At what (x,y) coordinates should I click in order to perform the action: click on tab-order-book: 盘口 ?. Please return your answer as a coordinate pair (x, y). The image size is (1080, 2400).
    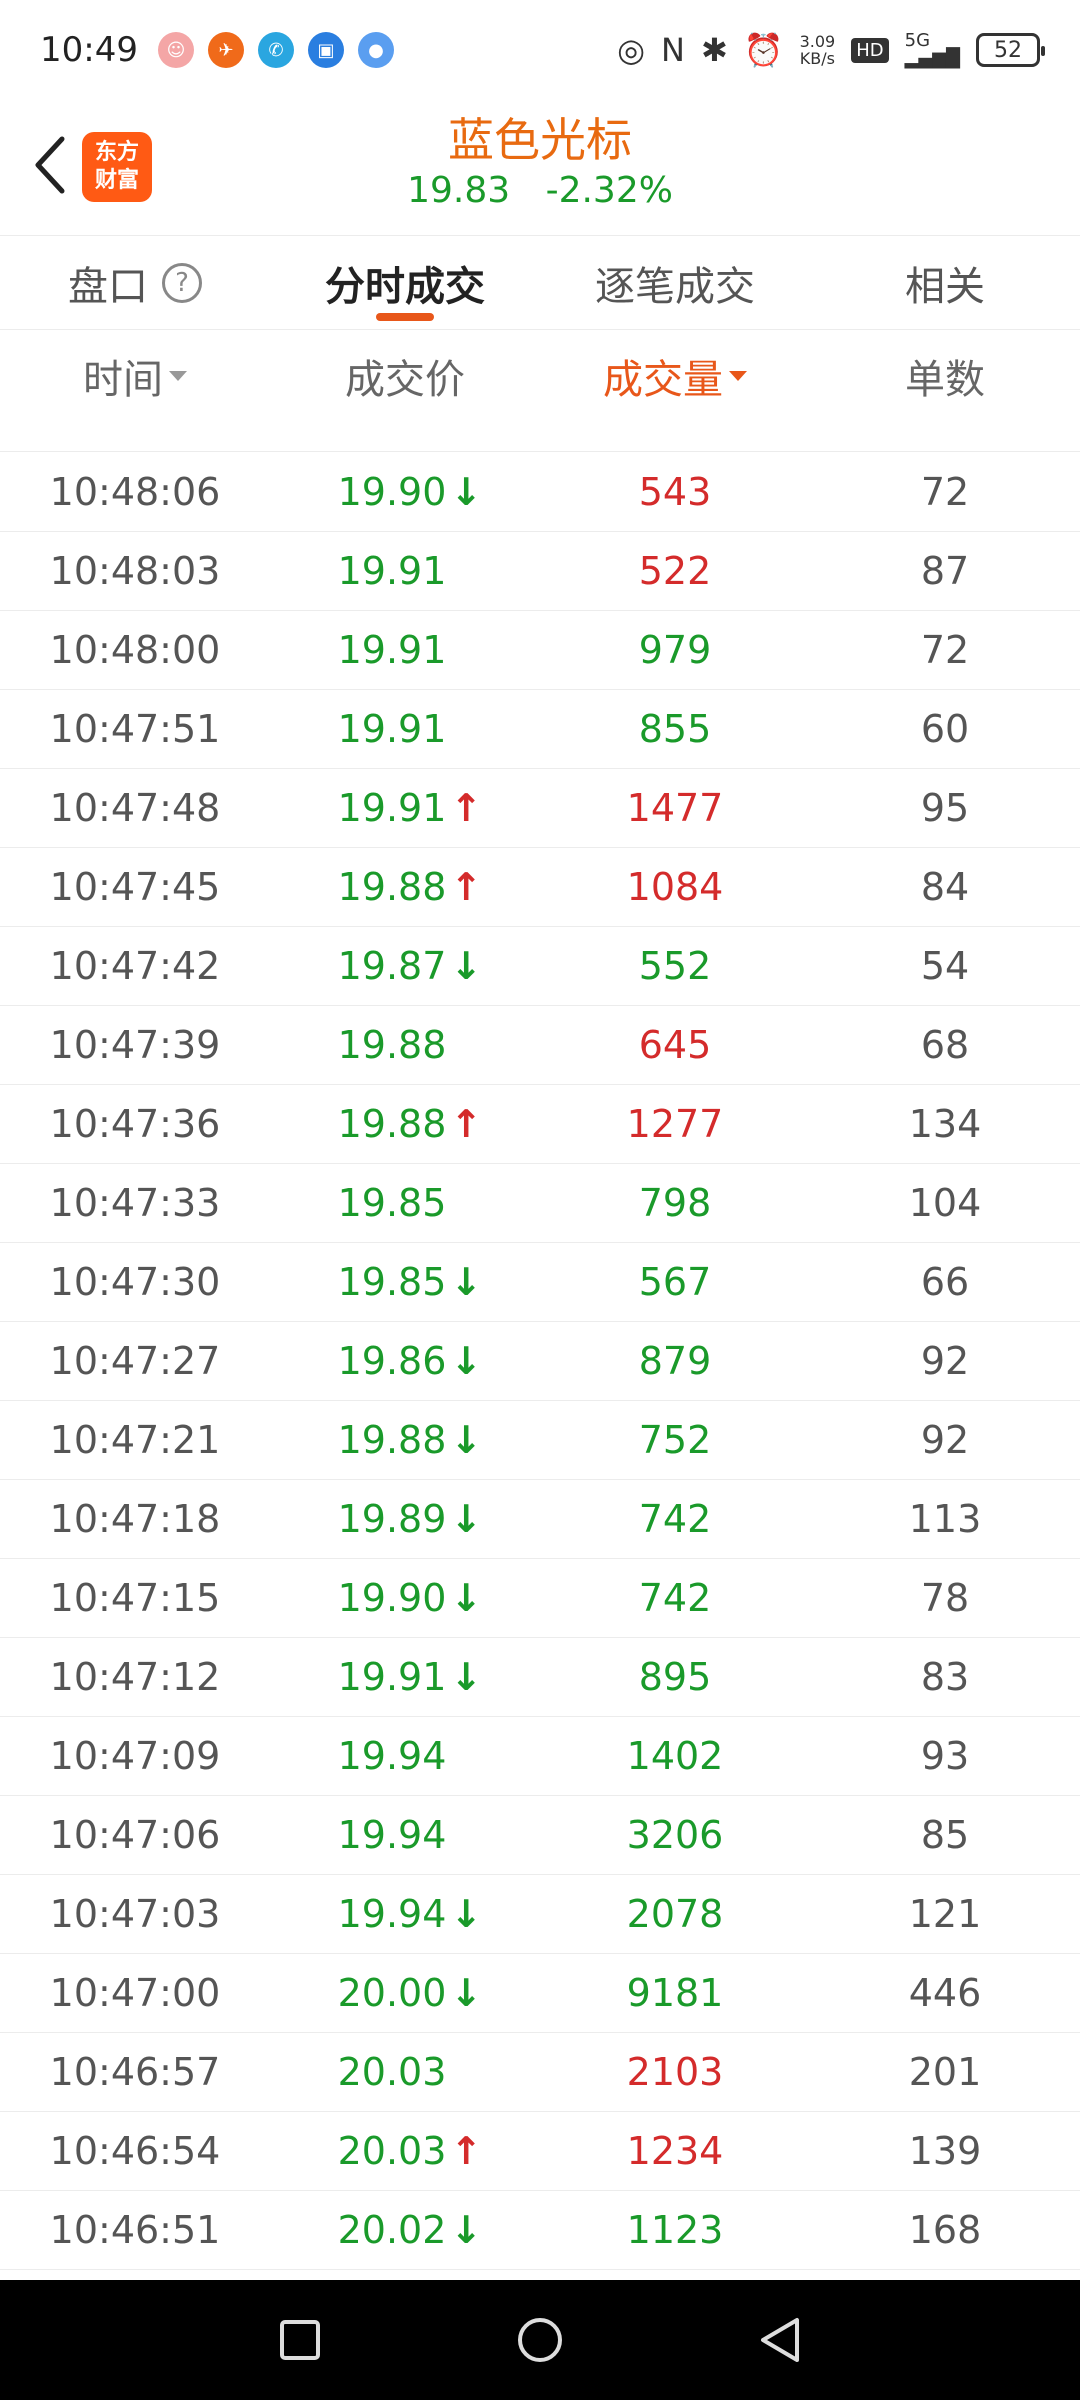
    Looking at the image, I should click on (135, 282).